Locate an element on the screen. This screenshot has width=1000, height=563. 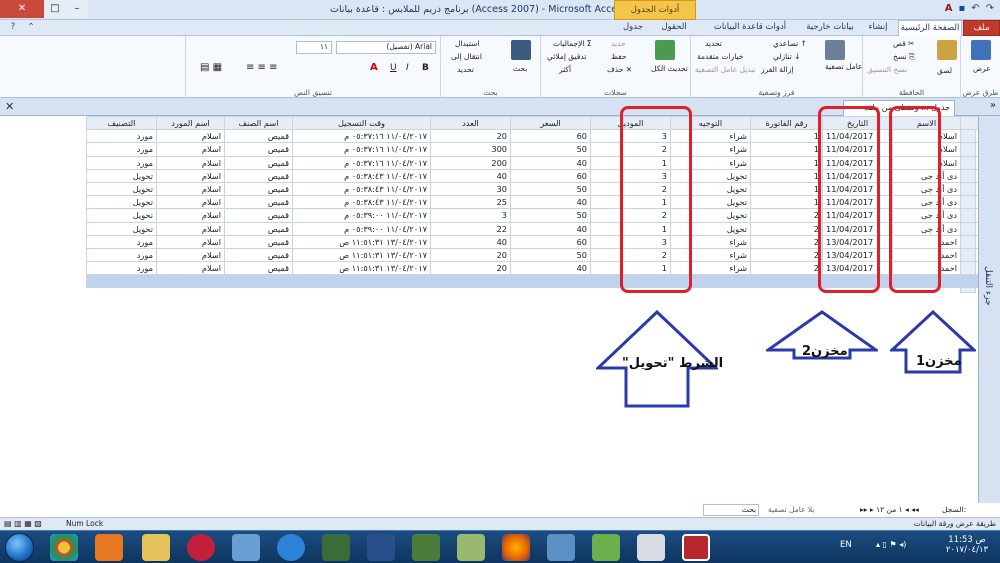
sort-descending-button: ↓ تنازلي is located at coordinates (786, 56).